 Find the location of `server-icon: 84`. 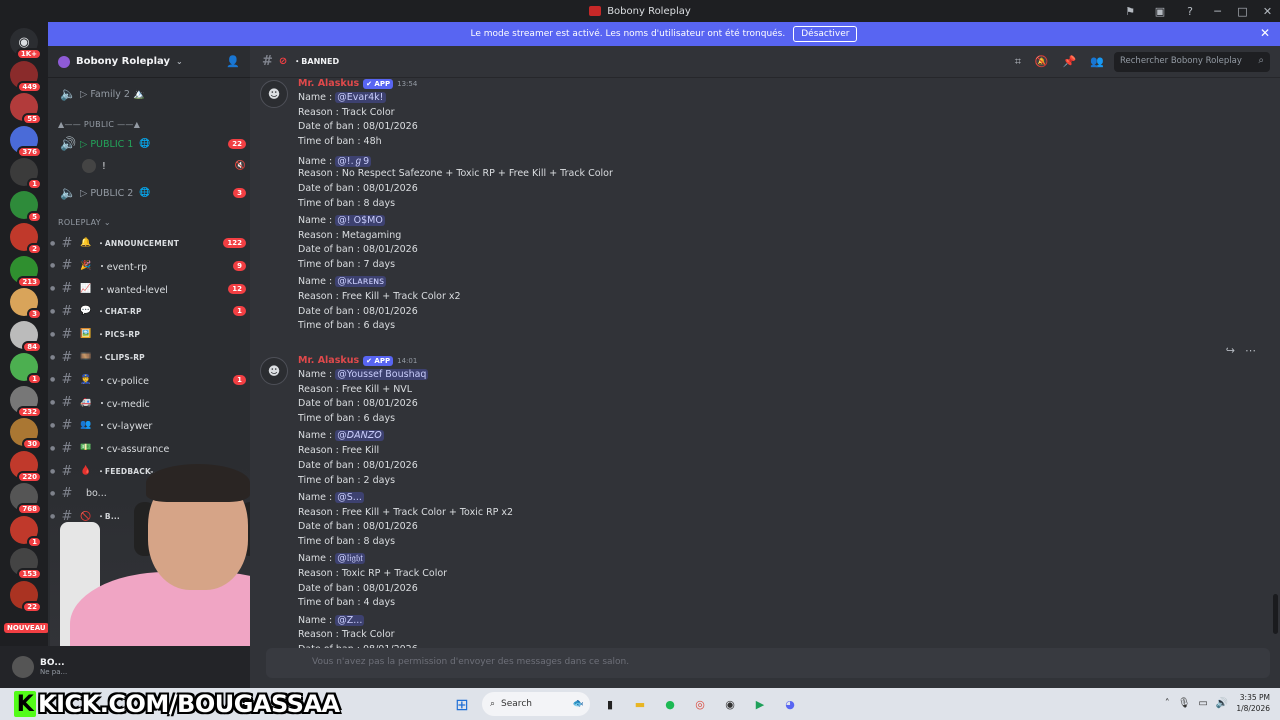

server-icon: 84 is located at coordinates (26, 336).